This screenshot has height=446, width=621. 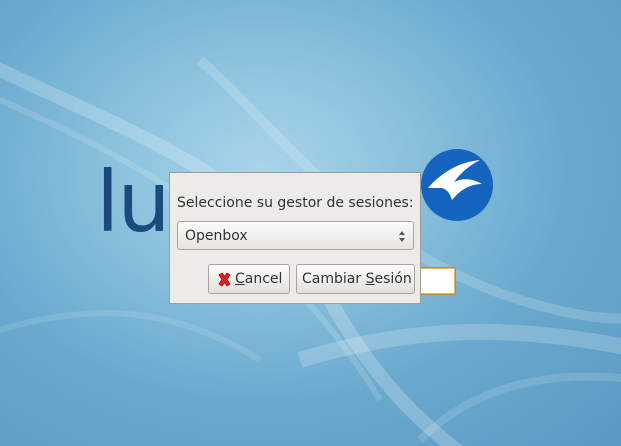 I want to click on cancel-mnemonic: C, so click(x=240, y=279).